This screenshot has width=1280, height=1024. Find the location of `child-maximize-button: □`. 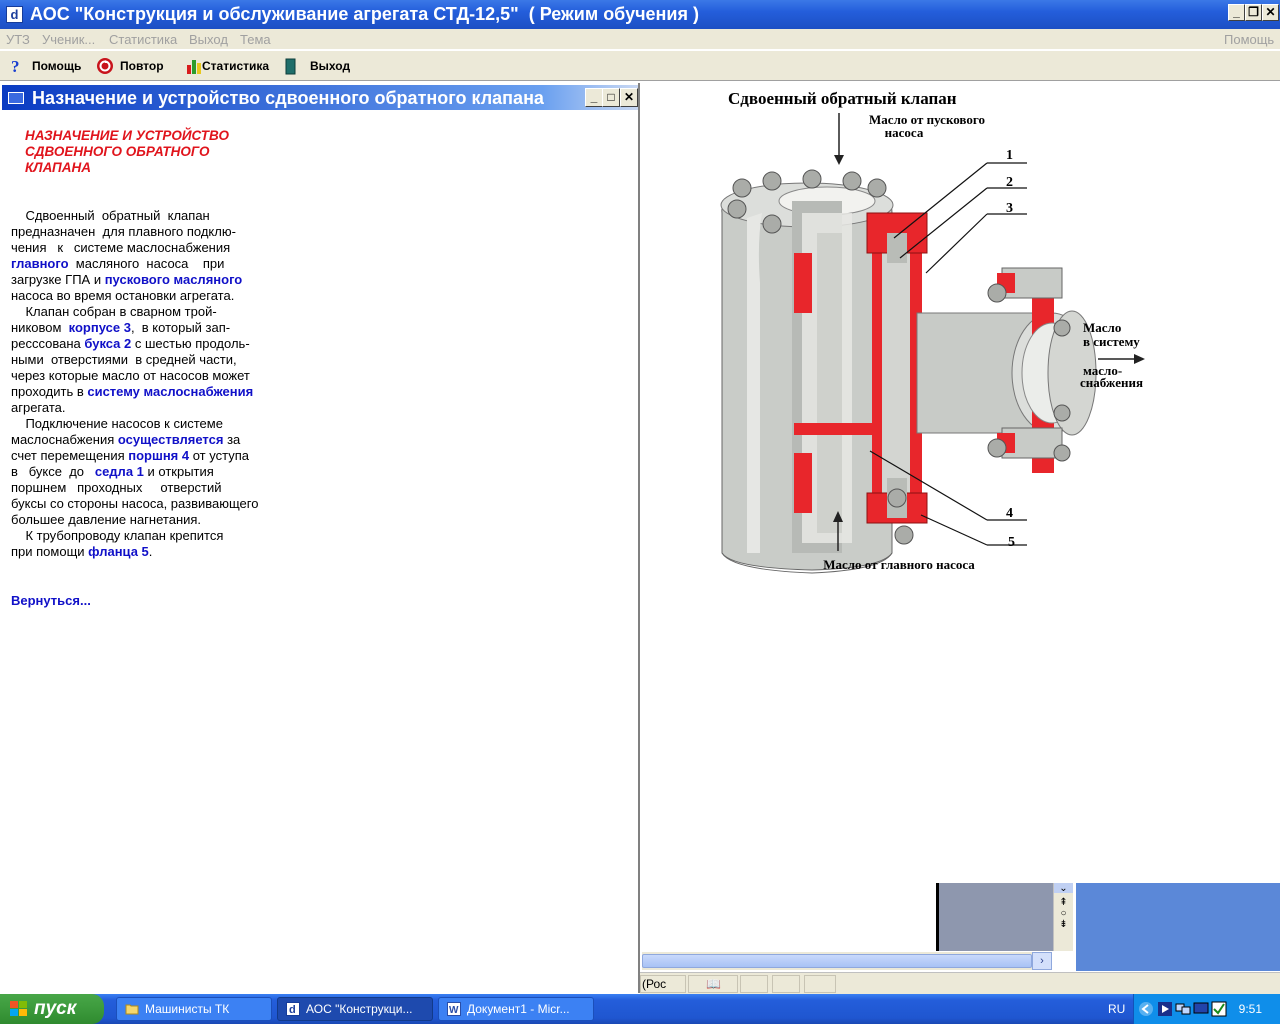

child-maximize-button: □ is located at coordinates (611, 97).